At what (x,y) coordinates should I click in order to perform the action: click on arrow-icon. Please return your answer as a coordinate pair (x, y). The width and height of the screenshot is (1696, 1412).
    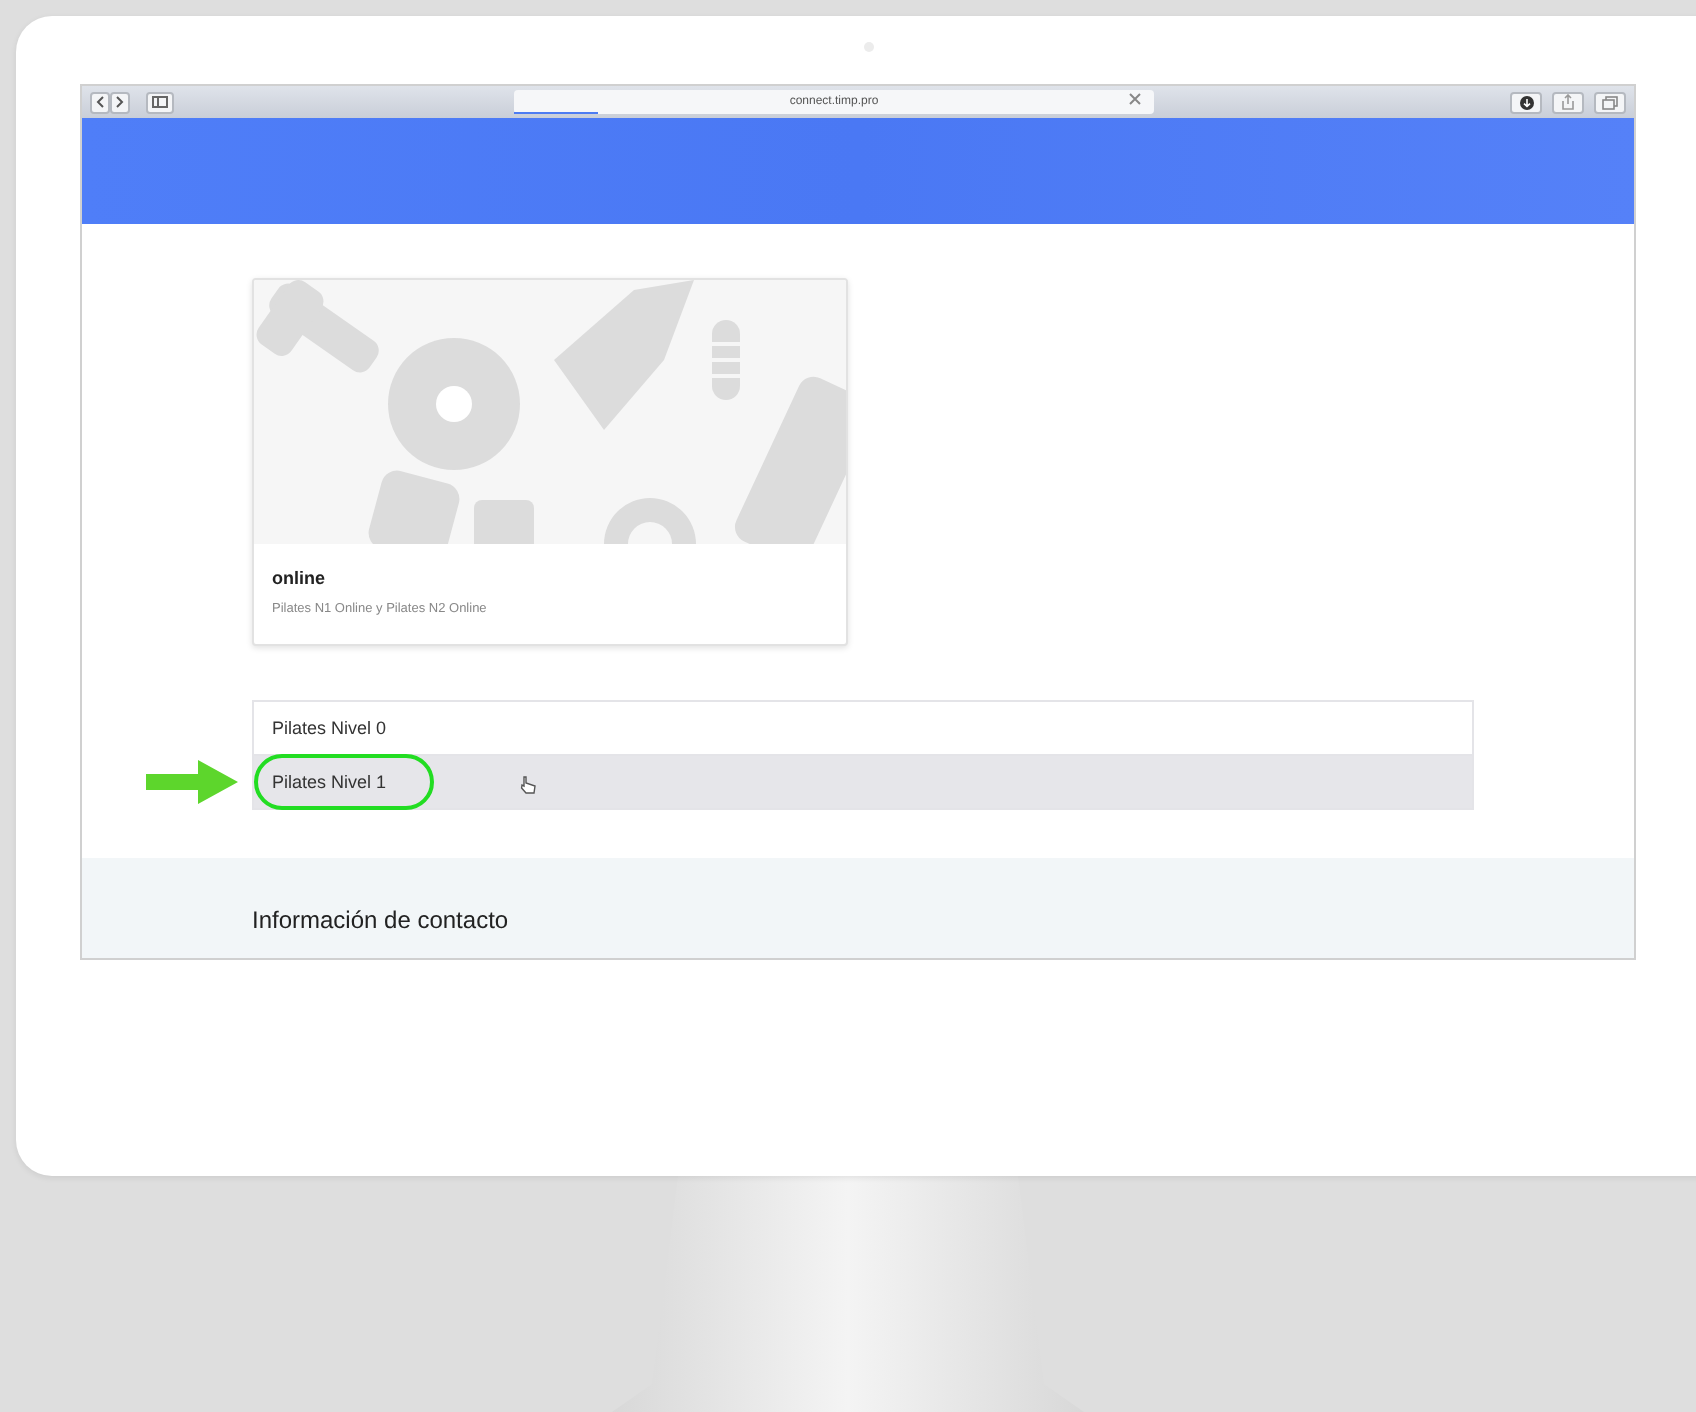
    Looking at the image, I should click on (192, 782).